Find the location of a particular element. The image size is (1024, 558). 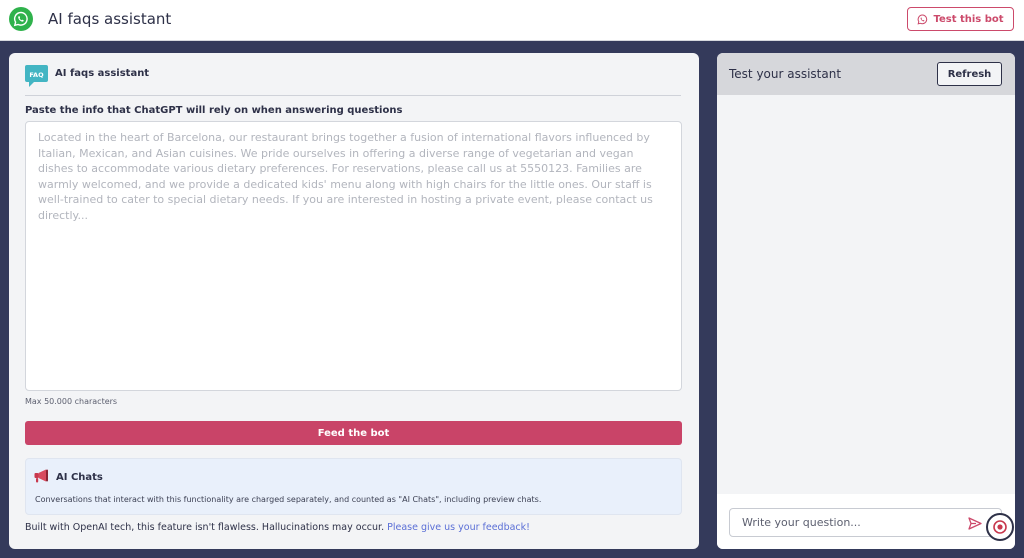

top-bar: AI faqs assistant Test this bot is located at coordinates (512, 20).